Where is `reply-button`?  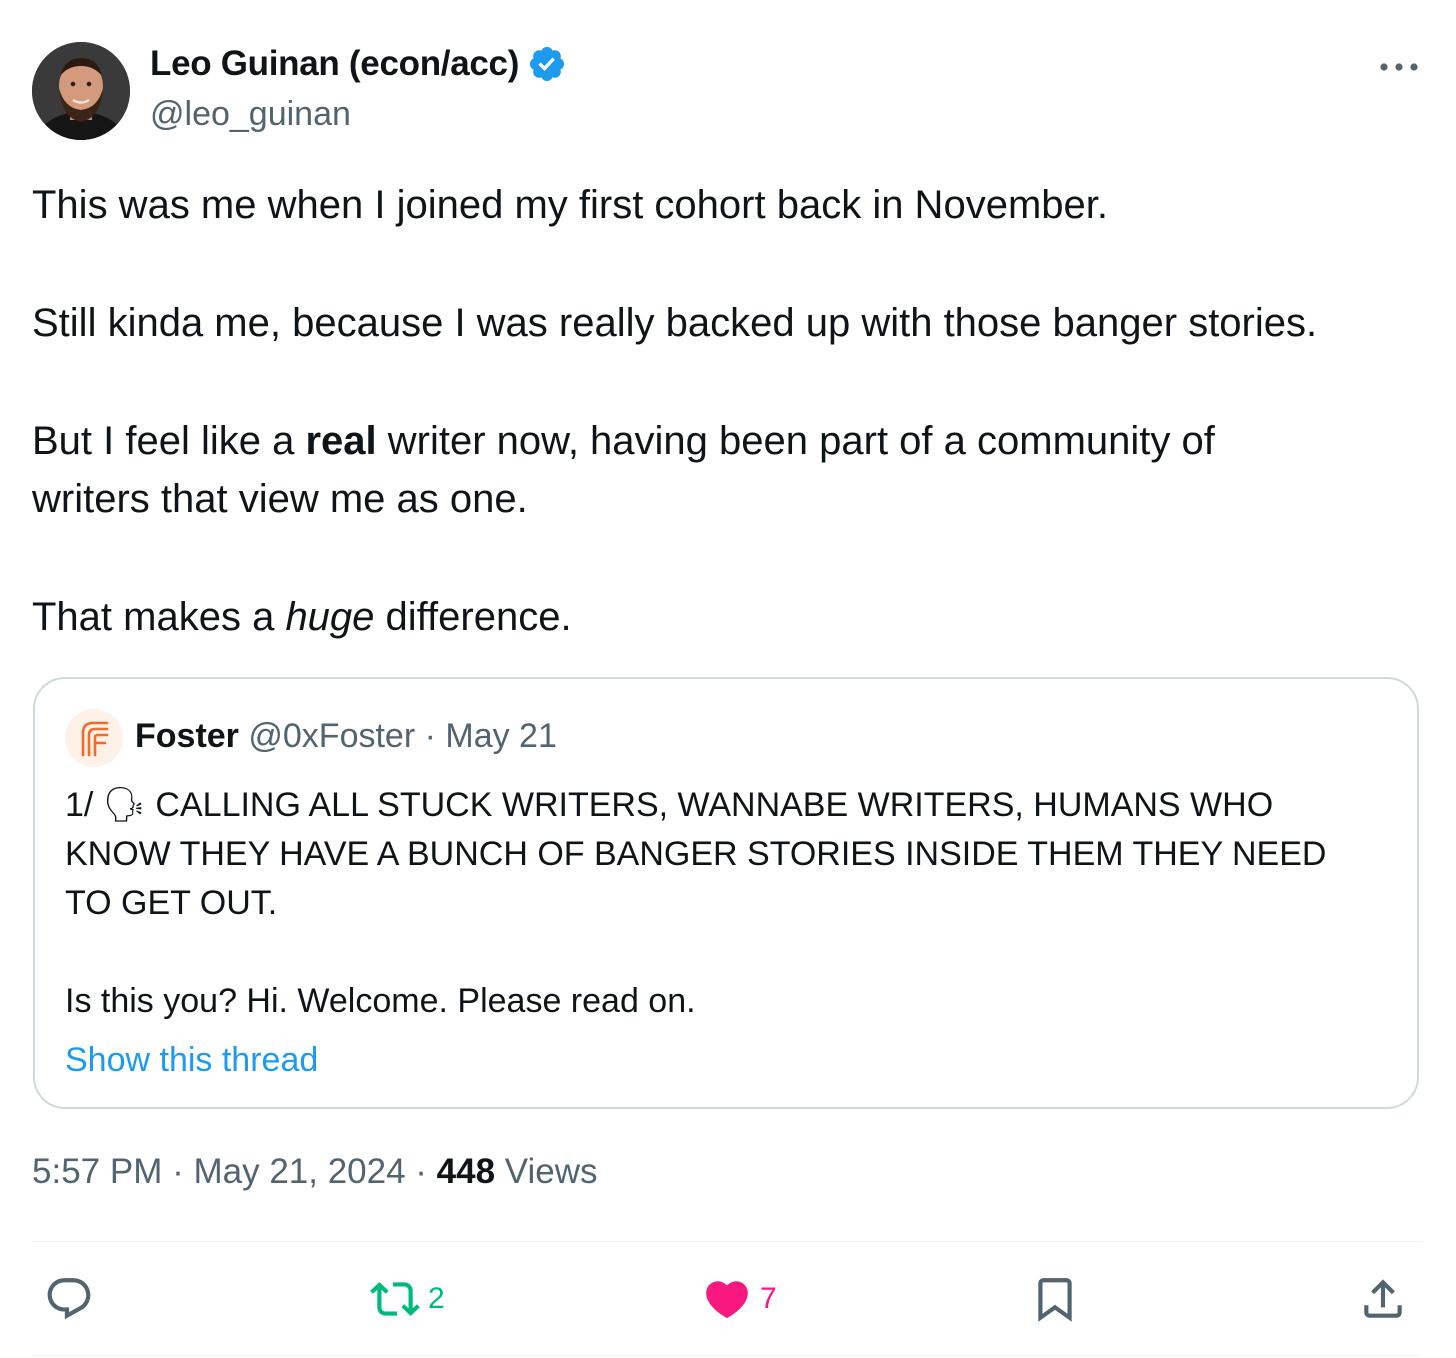 reply-button is located at coordinates (69, 1299).